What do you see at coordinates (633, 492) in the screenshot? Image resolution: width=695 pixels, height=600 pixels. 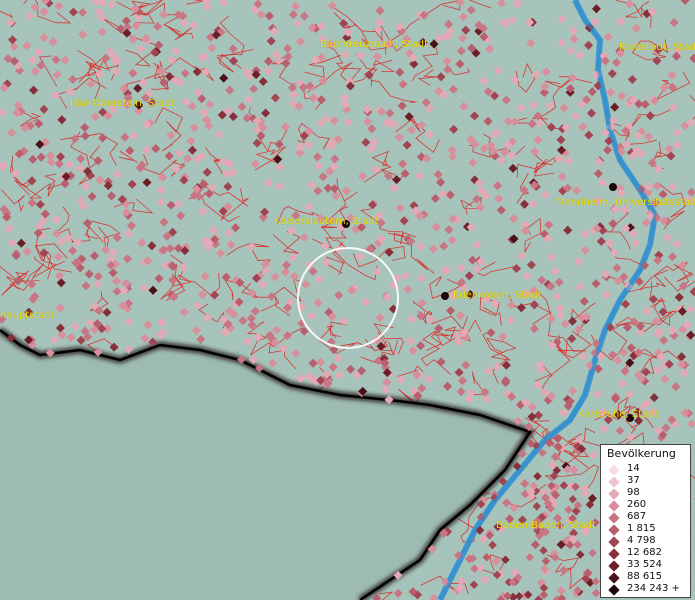 I see `legend-label: 98` at bounding box center [633, 492].